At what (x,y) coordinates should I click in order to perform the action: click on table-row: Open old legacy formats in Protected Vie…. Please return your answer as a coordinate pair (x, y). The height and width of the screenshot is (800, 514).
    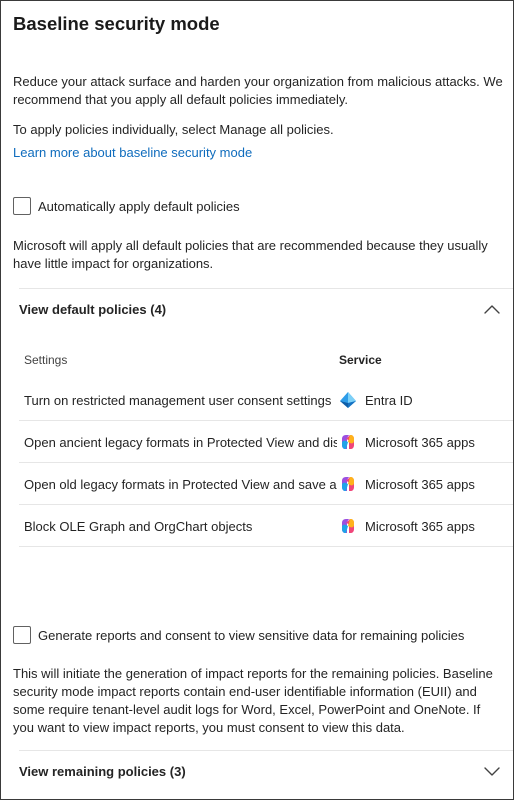
    Looking at the image, I should click on (266, 484).